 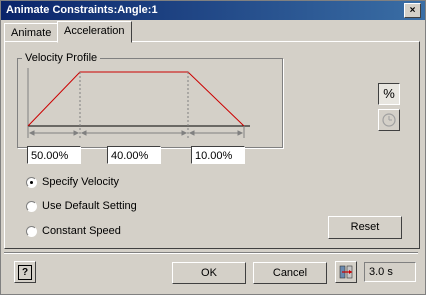 I want to click on constant-speed-label: Constant Speed, so click(x=81, y=231).